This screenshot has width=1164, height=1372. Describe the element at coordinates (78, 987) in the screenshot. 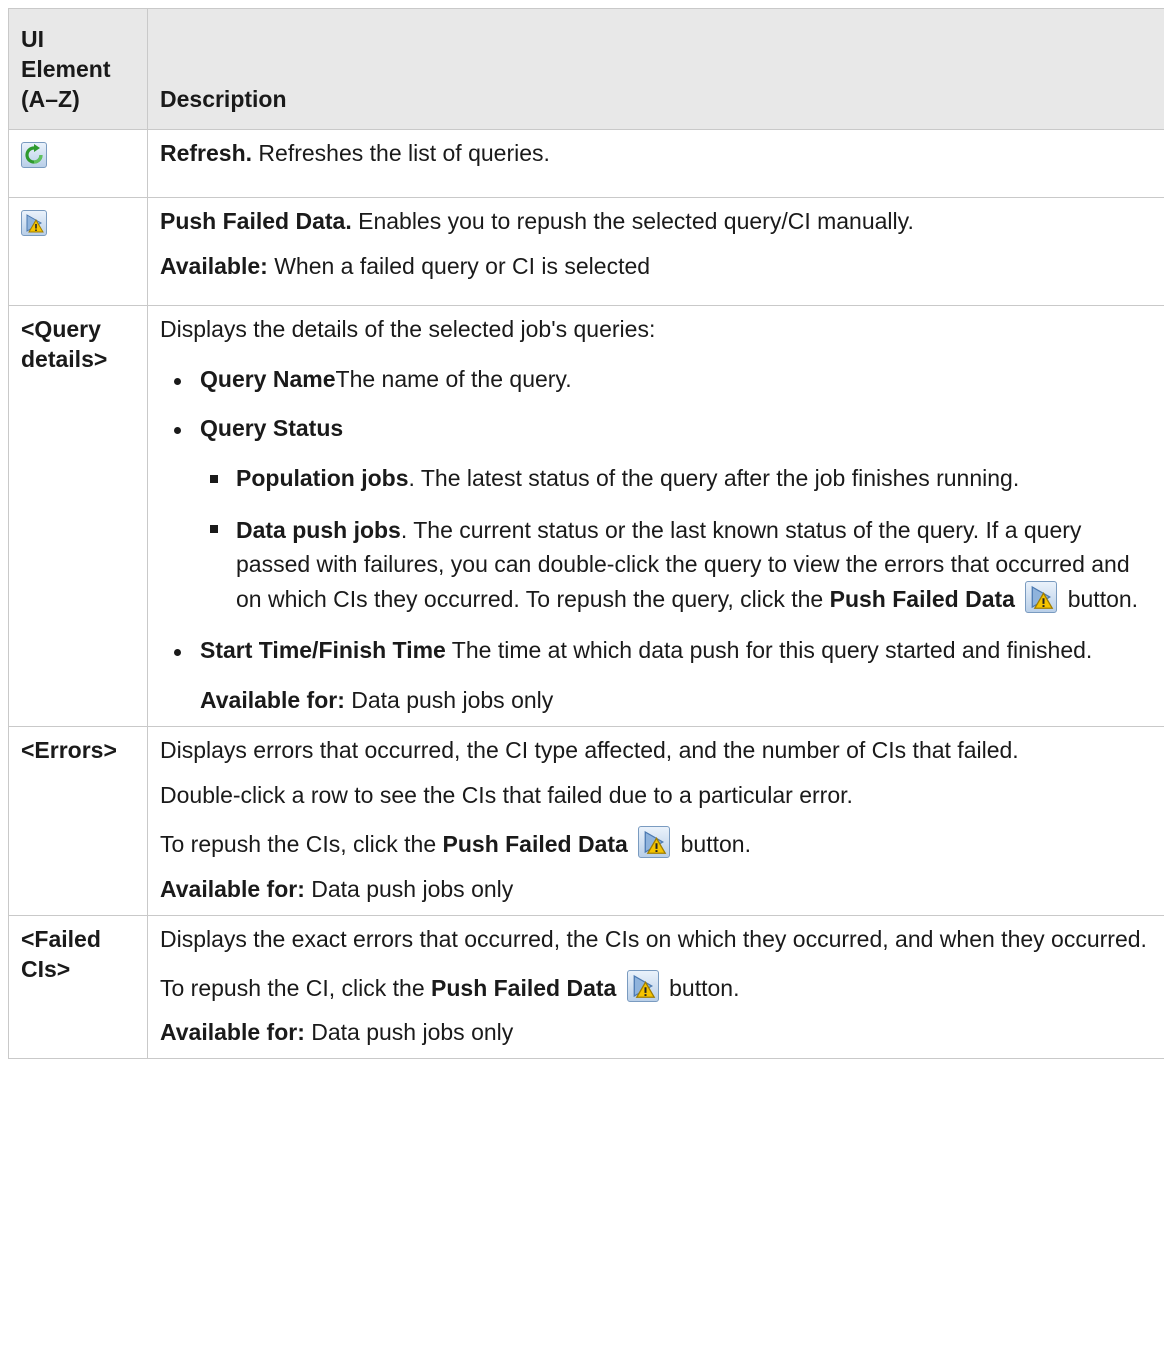

I see `cell-element-failed-cis: <Failed CIs>` at that location.